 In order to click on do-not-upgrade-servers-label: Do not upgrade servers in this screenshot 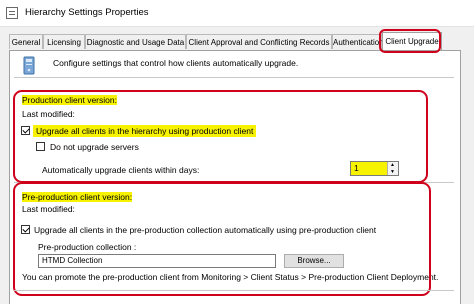, I will do `click(94, 147)`.